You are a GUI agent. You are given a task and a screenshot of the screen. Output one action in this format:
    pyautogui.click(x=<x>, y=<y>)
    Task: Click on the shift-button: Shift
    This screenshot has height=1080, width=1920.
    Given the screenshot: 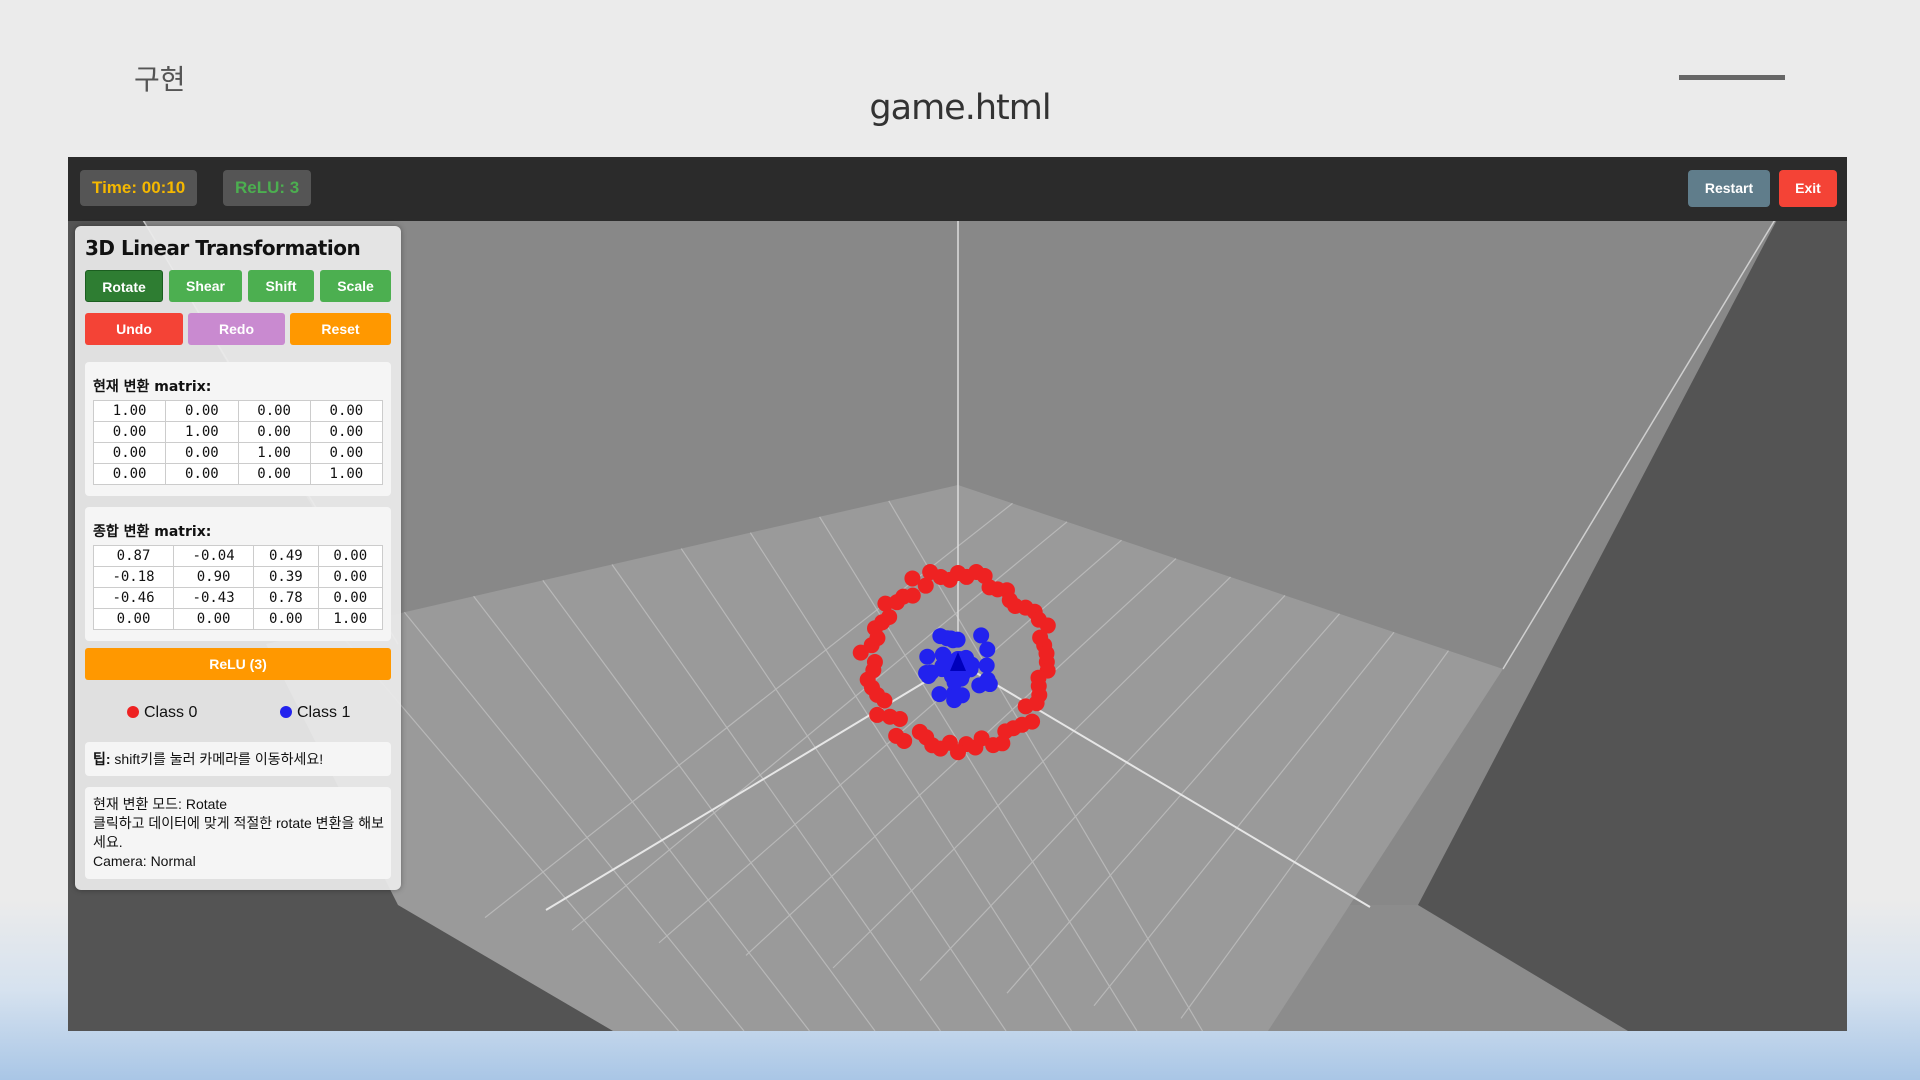 What is the action you would take?
    pyautogui.click(x=281, y=286)
    